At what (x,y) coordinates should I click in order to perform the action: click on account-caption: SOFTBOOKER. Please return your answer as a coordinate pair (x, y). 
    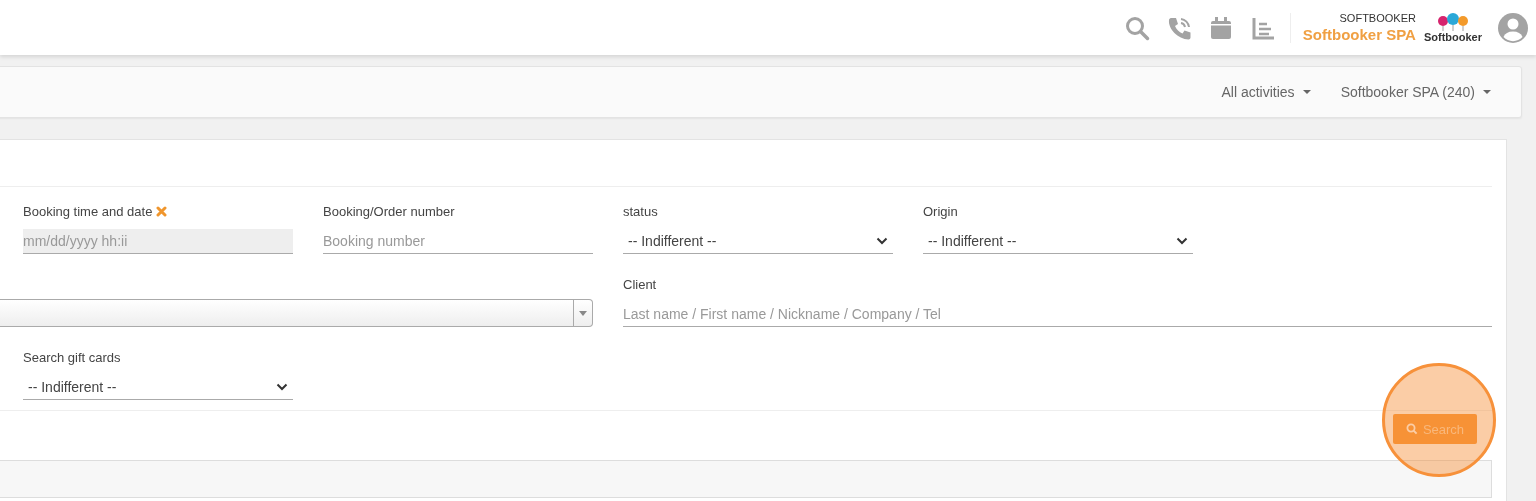
    Looking at the image, I should click on (1377, 18).